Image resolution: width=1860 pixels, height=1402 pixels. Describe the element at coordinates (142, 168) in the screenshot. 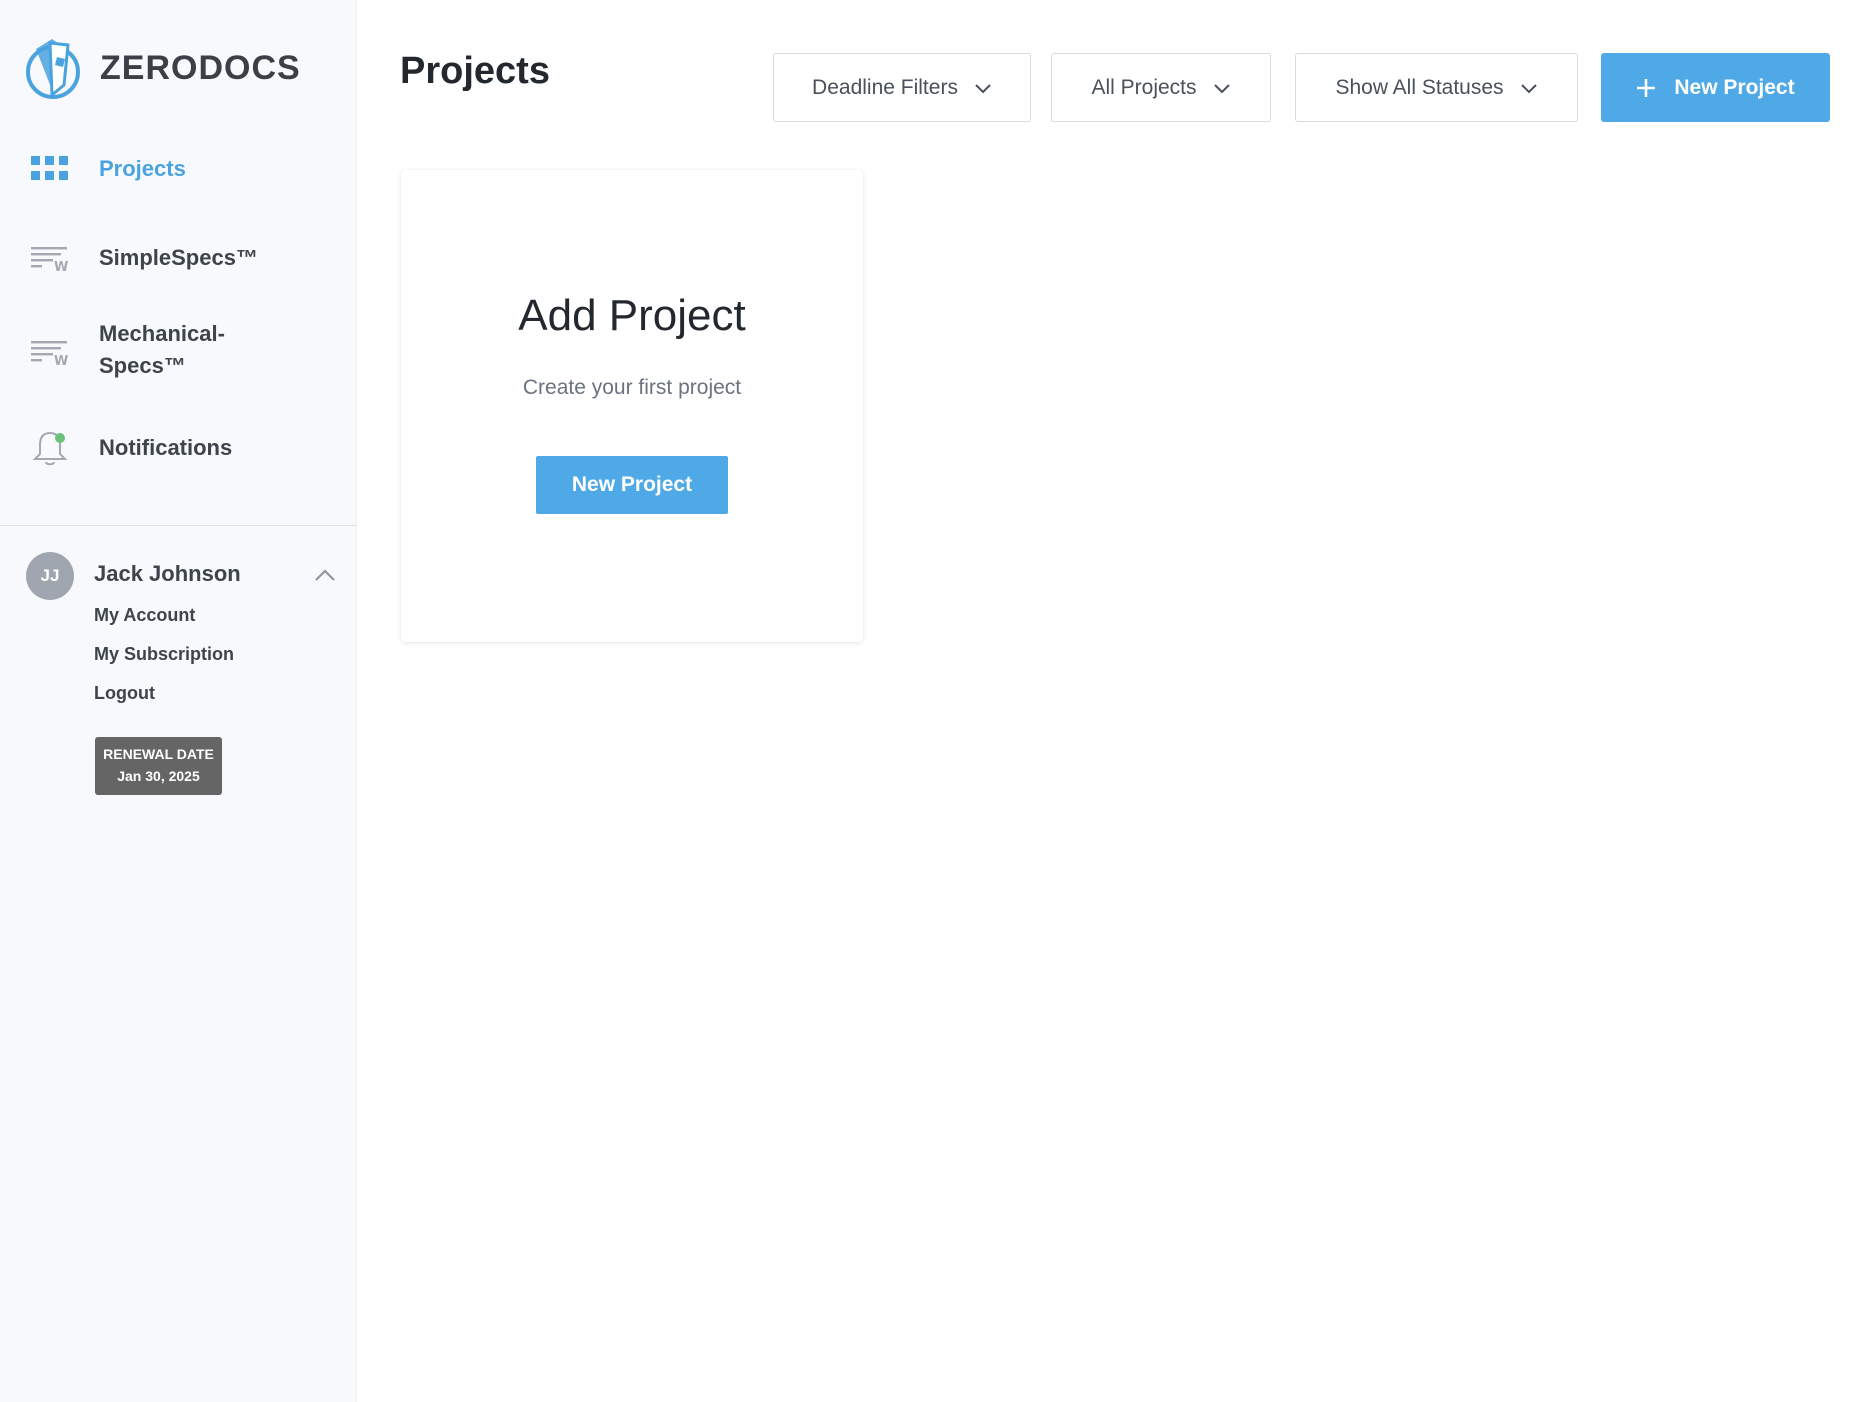

I see `sidebar-item-label: Projects` at that location.